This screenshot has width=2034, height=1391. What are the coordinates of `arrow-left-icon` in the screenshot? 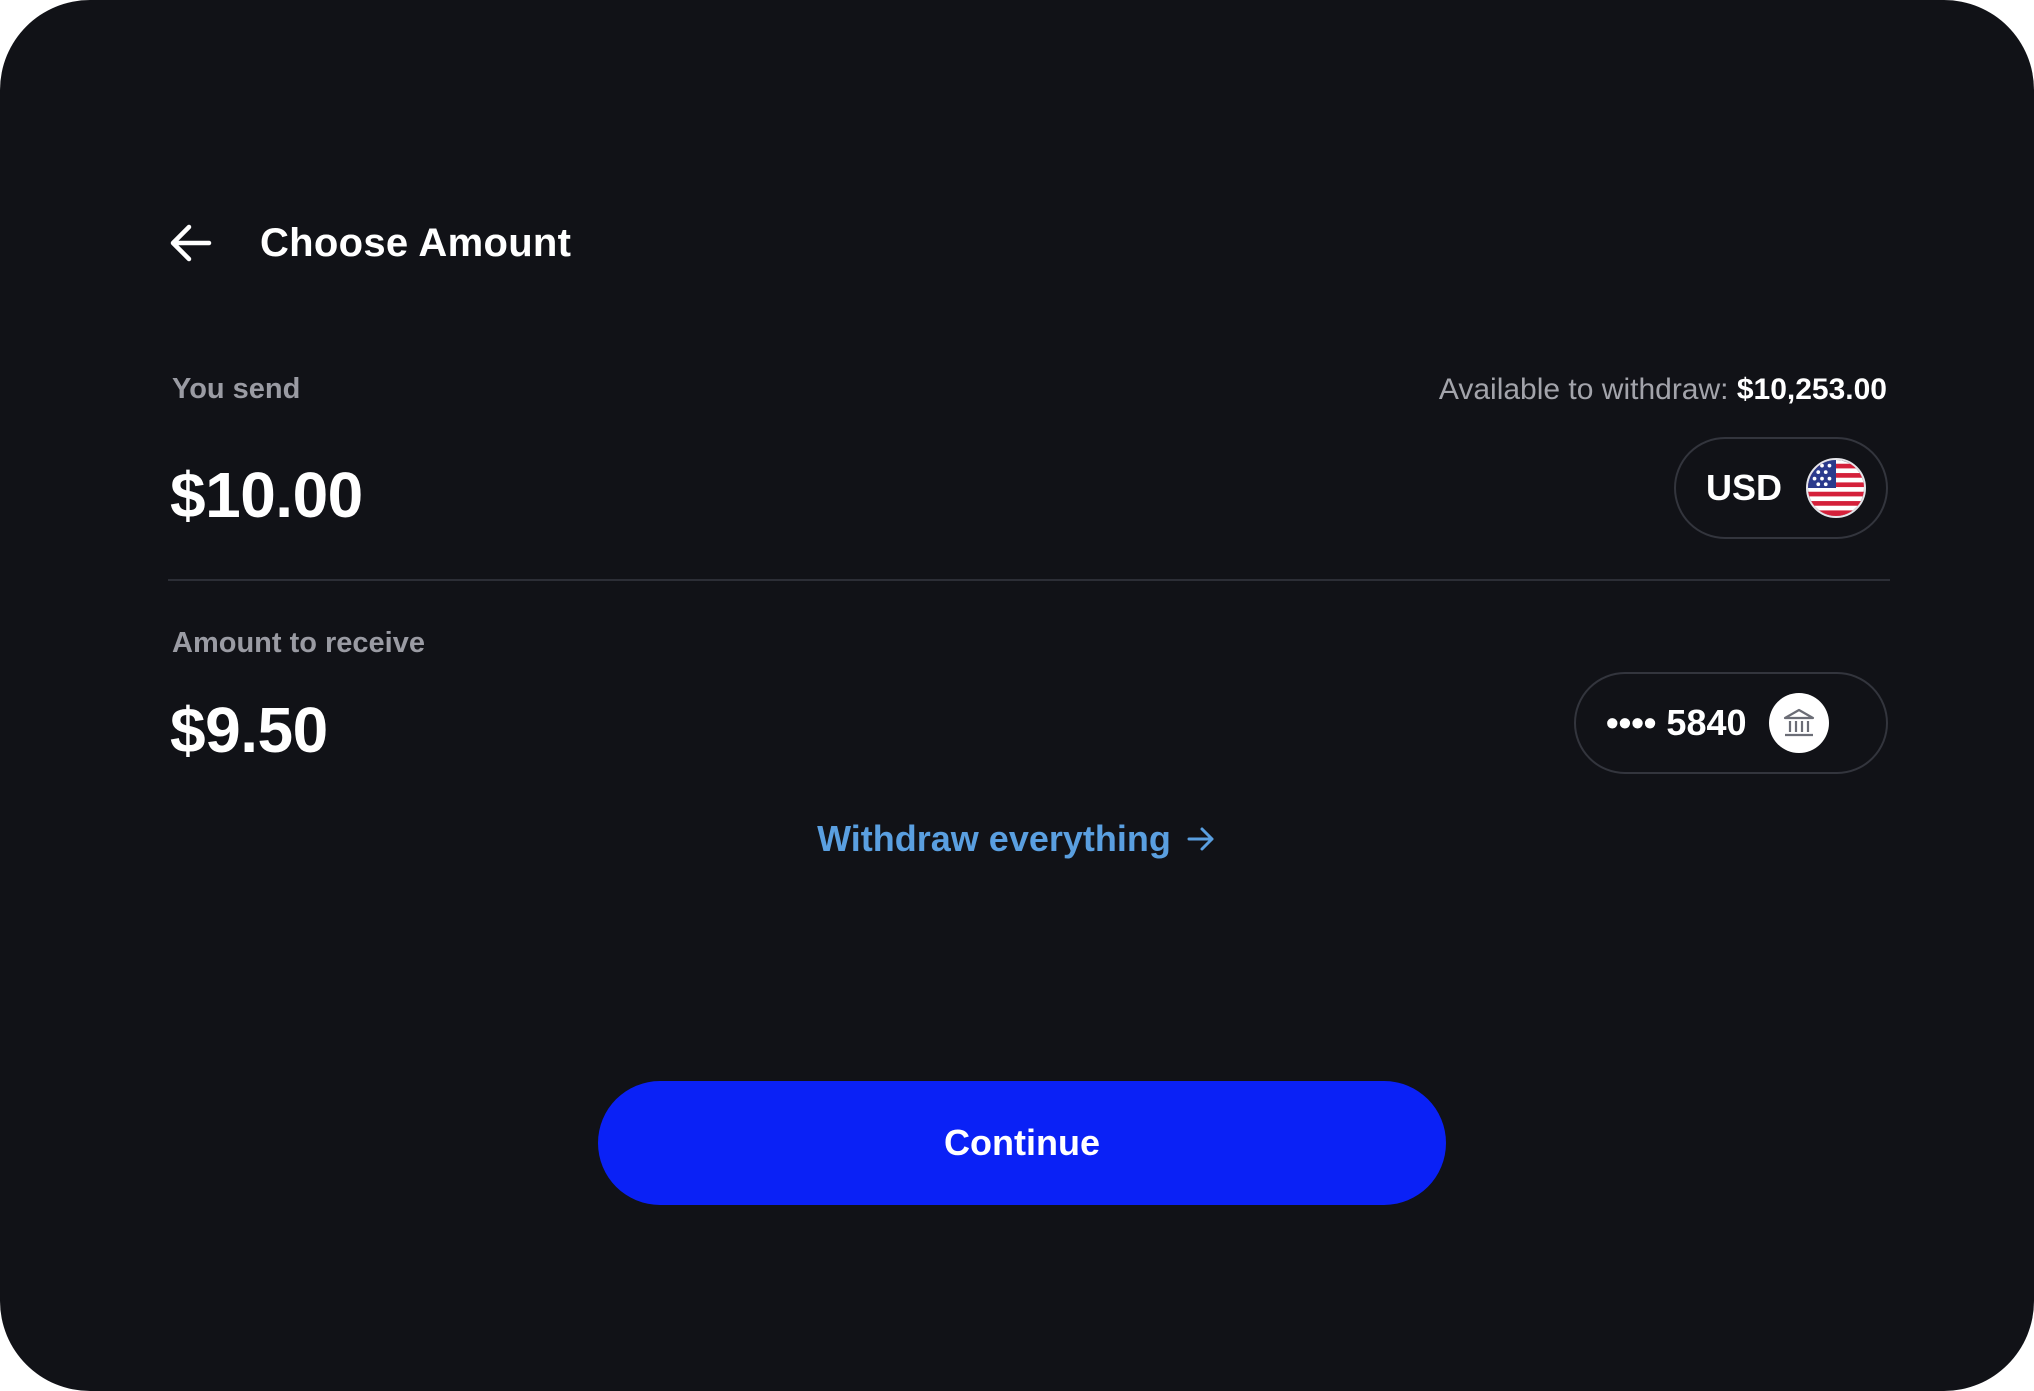 It's located at (191, 243).